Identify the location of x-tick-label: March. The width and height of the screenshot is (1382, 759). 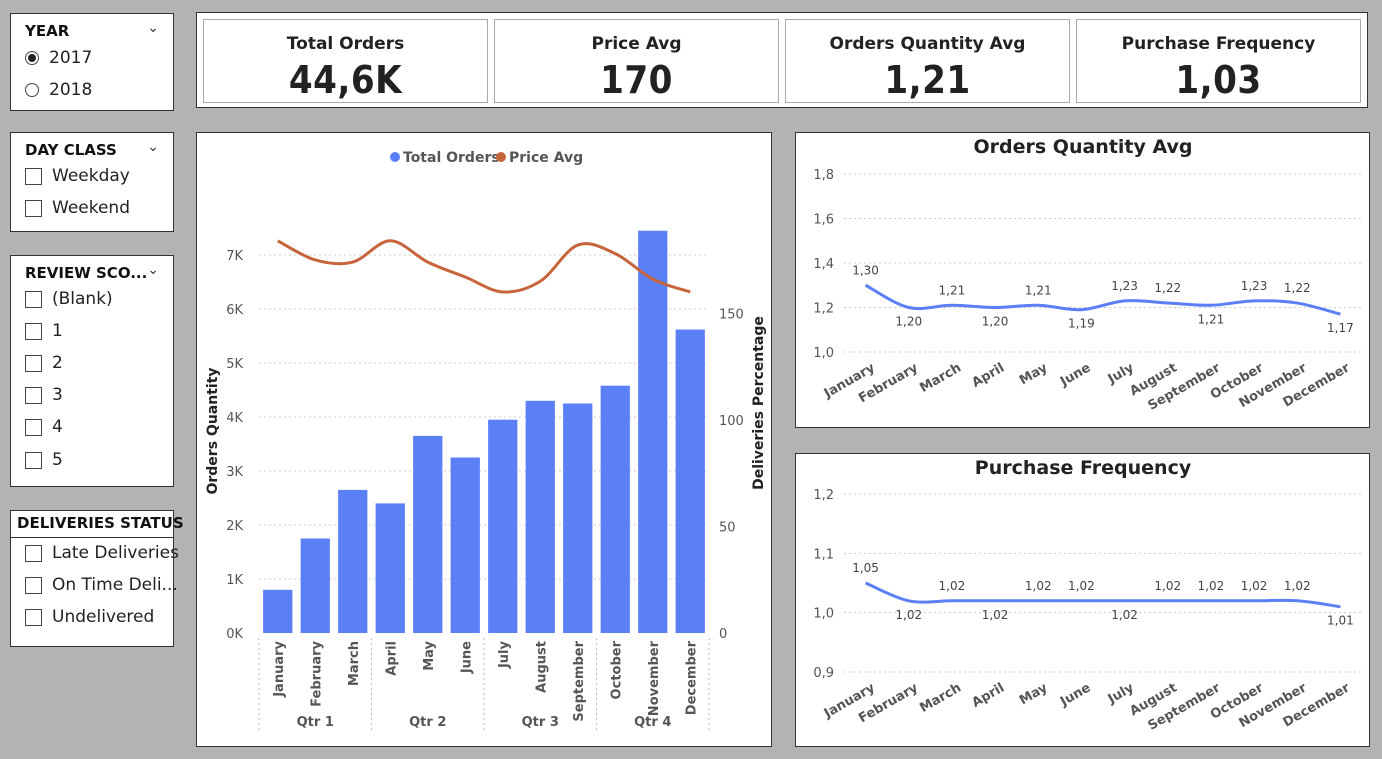
(354, 663).